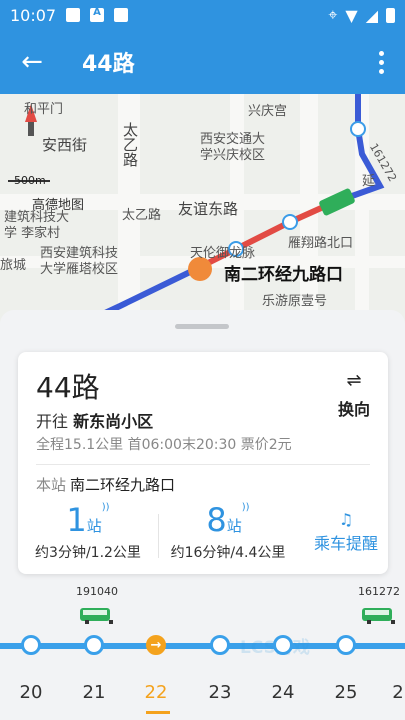 This screenshot has height=720, width=405. What do you see at coordinates (164, 445) in the screenshot?
I see `route-info: 全程15.1公里 首06:00末20:30 票价2元` at bounding box center [164, 445].